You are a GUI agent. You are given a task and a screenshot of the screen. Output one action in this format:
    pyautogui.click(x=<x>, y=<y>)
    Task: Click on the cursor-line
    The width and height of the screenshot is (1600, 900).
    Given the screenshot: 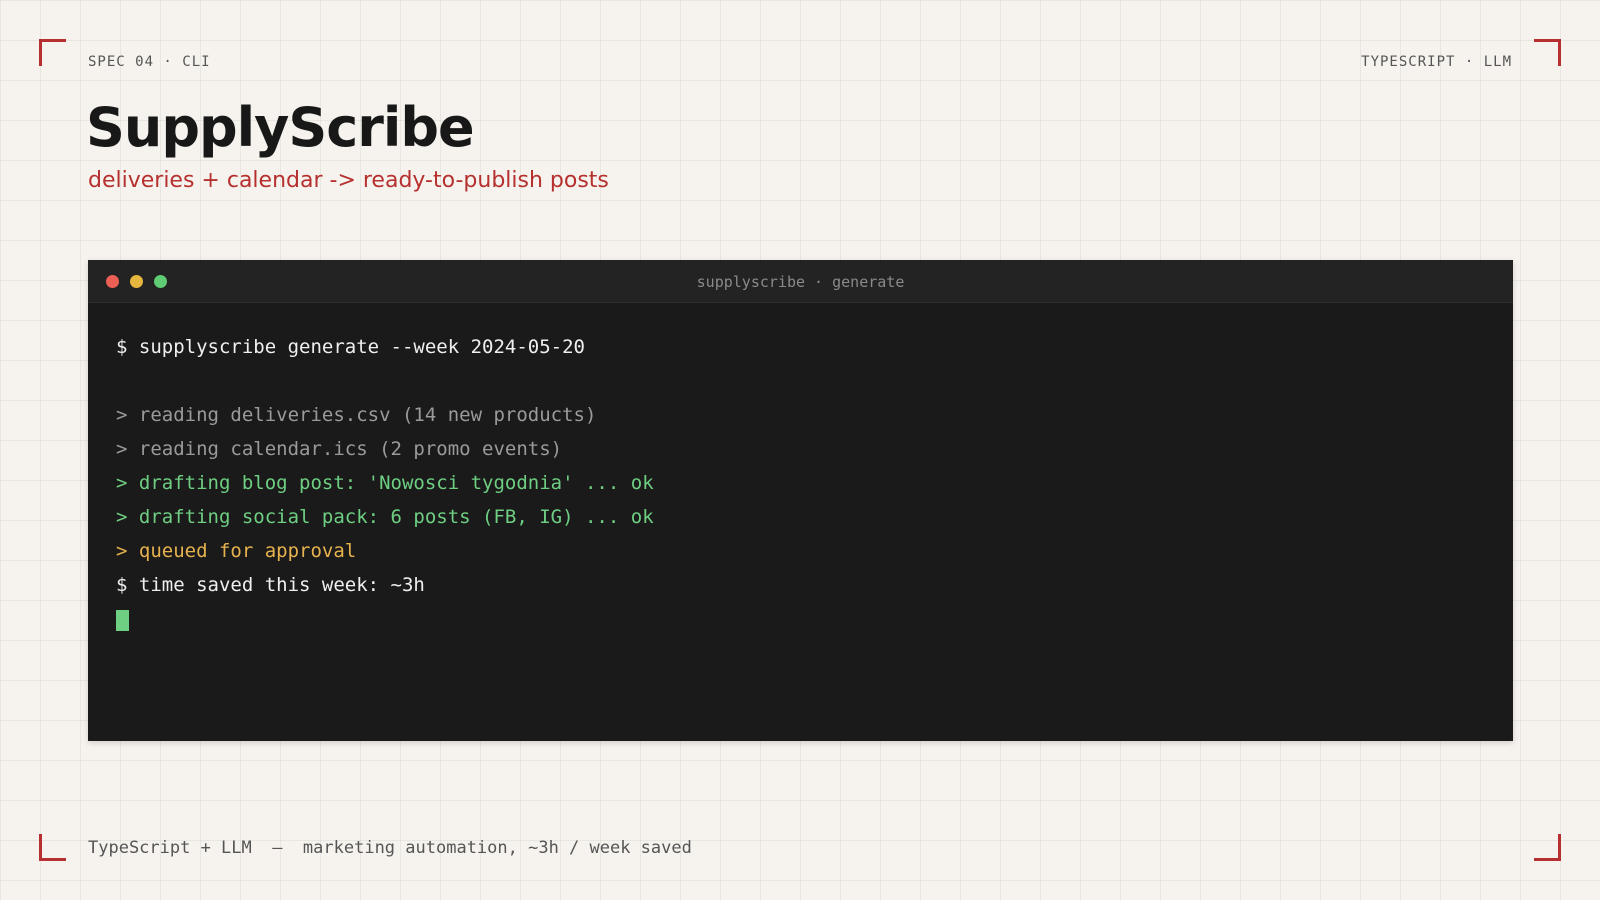 What is the action you would take?
    pyautogui.click(x=800, y=619)
    